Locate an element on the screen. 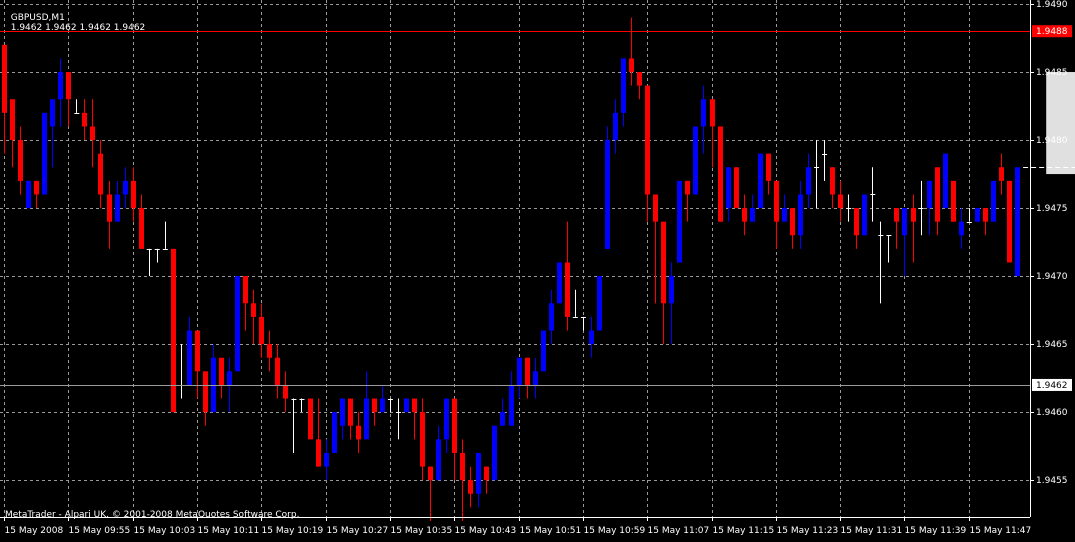 The width and height of the screenshot is (1075, 542). price-tick-label: 1.9455 is located at coordinates (1052, 481).